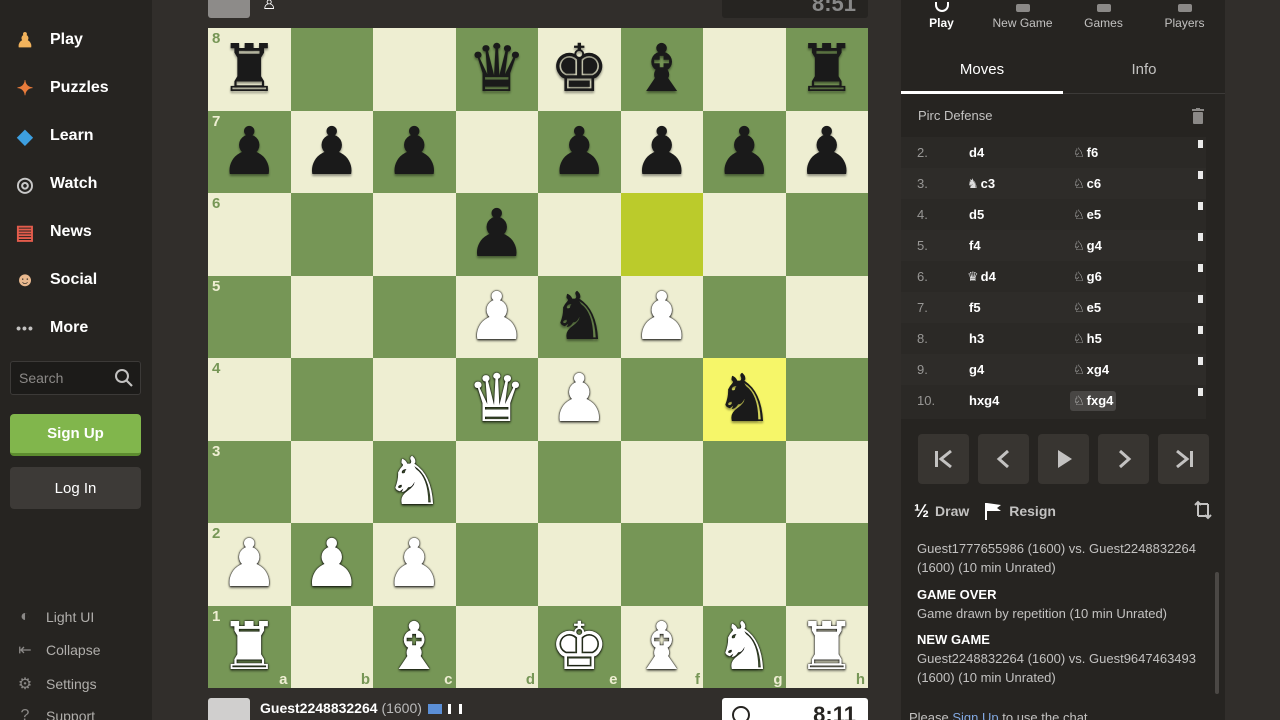 Image resolution: width=1280 pixels, height=720 pixels. I want to click on square-d8: ♛, so click(496, 69).